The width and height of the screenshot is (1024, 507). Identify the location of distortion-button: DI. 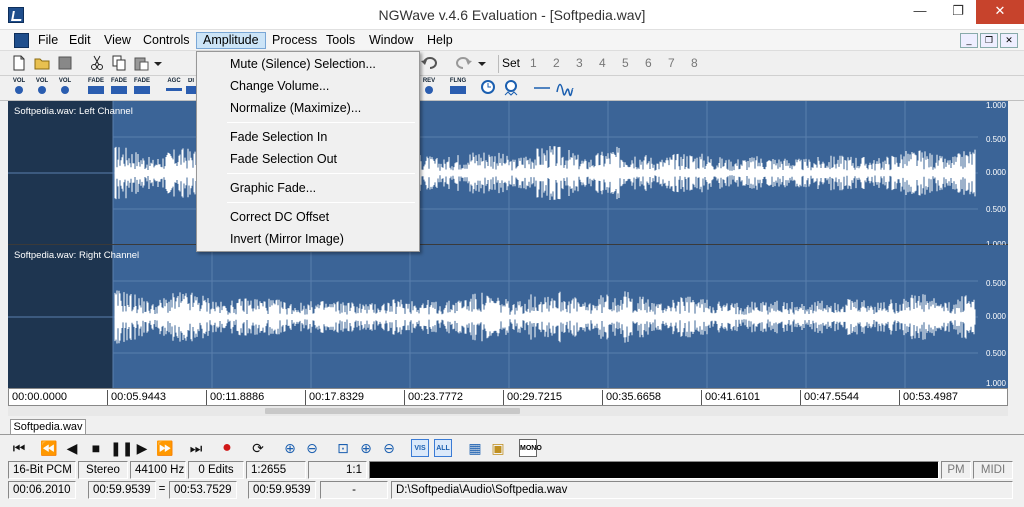
(191, 88).